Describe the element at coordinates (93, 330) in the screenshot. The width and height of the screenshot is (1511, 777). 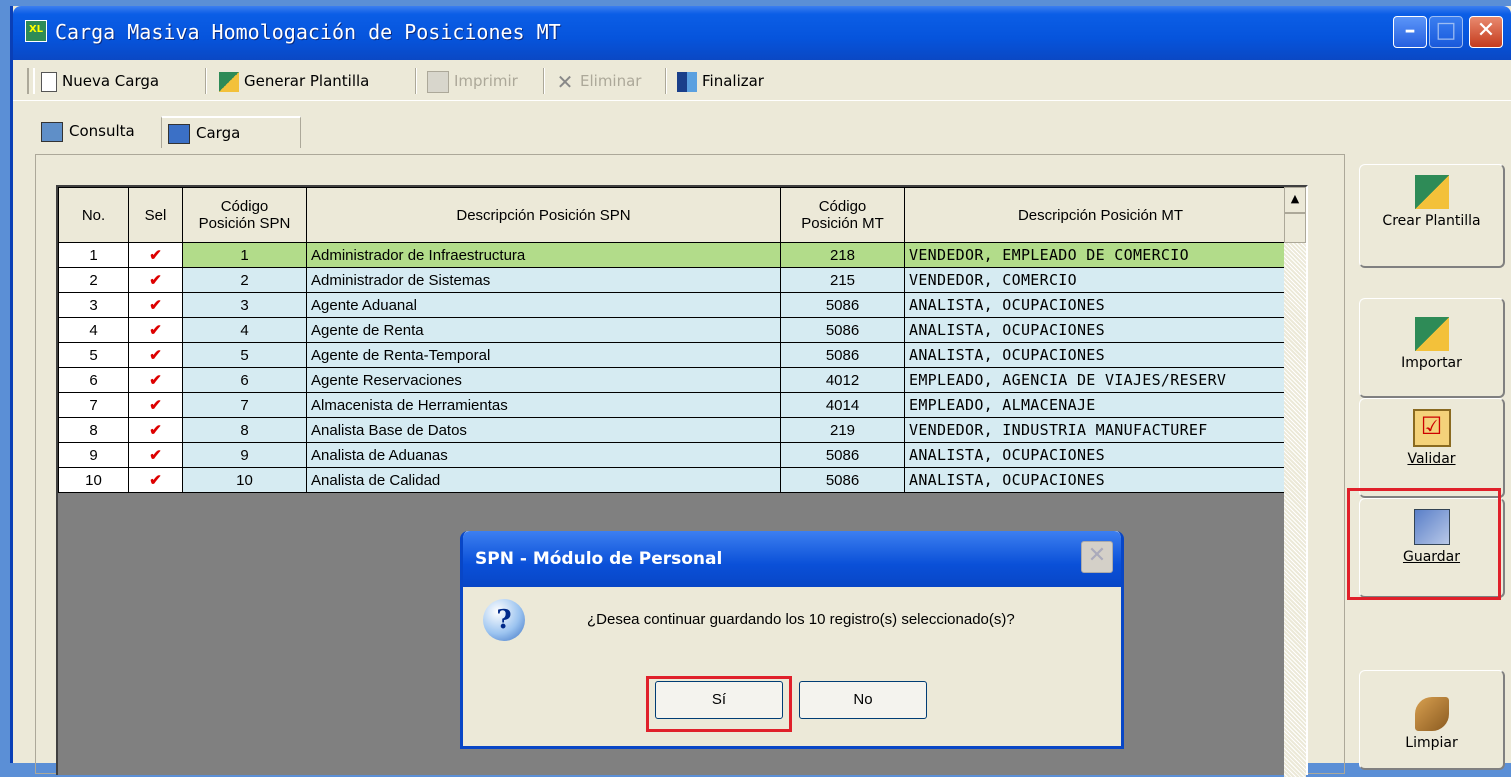
I see `row-number-cell: 4` at that location.